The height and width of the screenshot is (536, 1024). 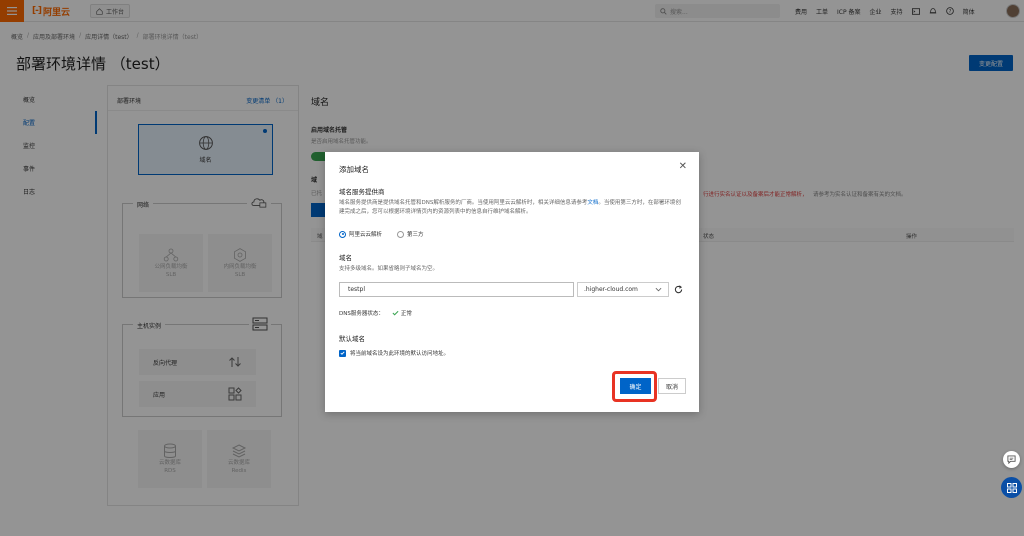 I want to click on radio-aliyun-dns: 阿里云云解析, so click(x=360, y=234).